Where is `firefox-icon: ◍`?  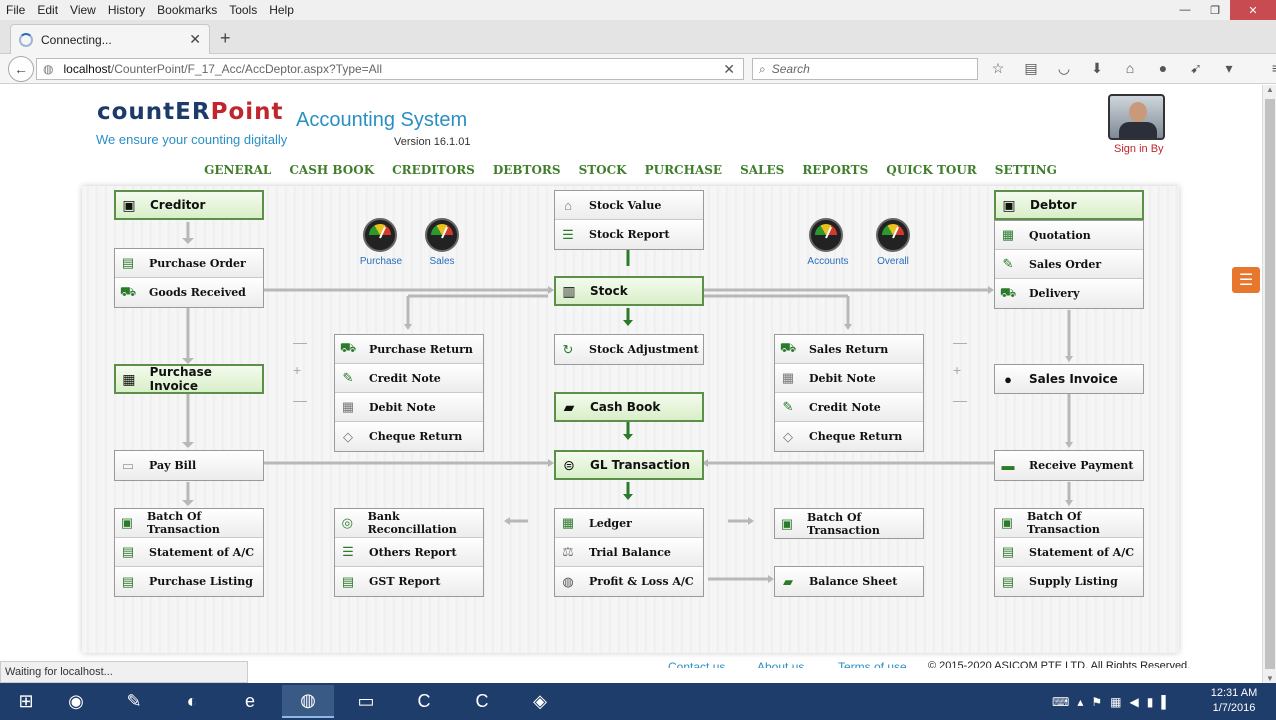 firefox-icon: ◍ is located at coordinates (308, 701).